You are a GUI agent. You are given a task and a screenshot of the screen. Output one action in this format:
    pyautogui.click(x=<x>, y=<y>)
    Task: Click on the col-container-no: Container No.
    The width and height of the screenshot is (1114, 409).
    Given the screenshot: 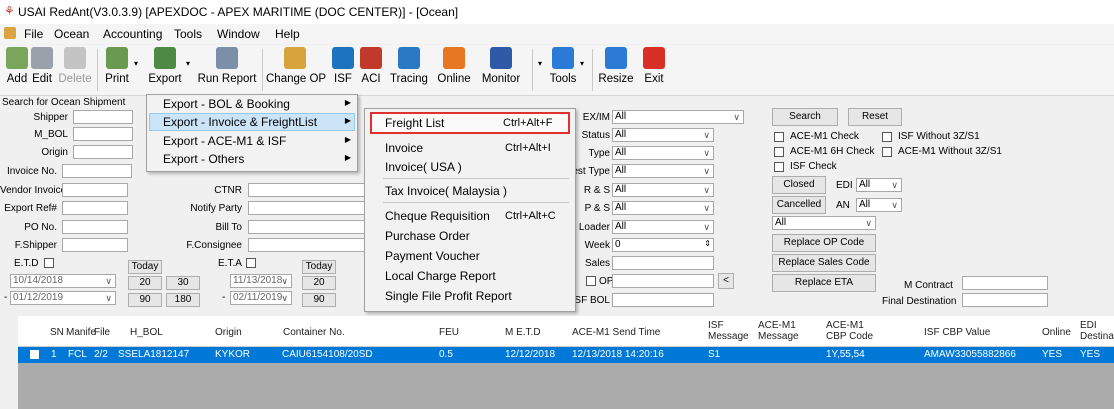 What is the action you would take?
    pyautogui.click(x=314, y=332)
    